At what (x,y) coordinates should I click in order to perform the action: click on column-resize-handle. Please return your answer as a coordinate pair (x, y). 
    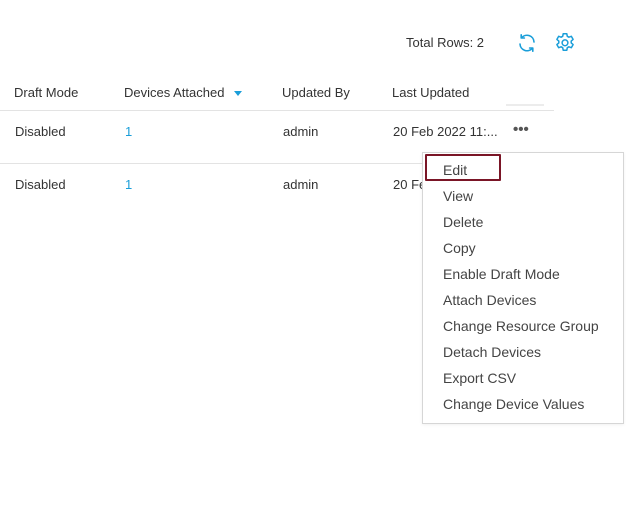
    Looking at the image, I should click on (525, 107).